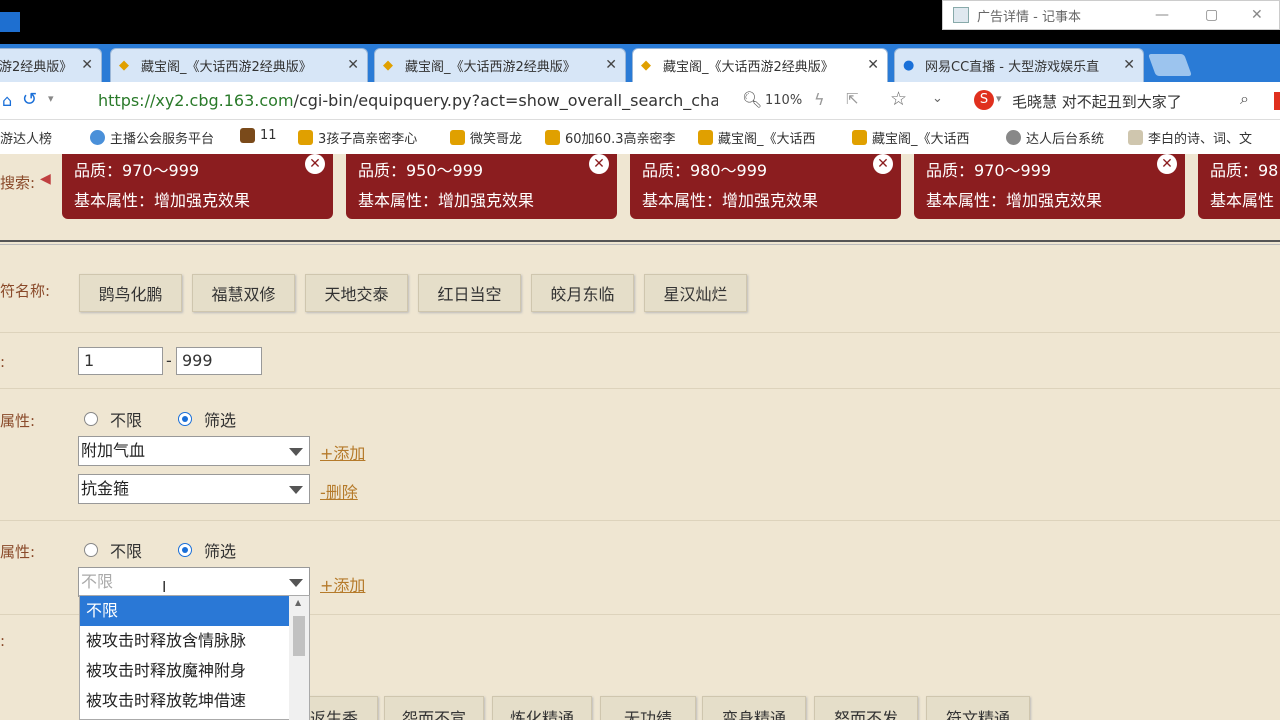 Image resolution: width=1280 pixels, height=720 pixels. I want to click on scroll-up-icon: ▲, so click(298, 602).